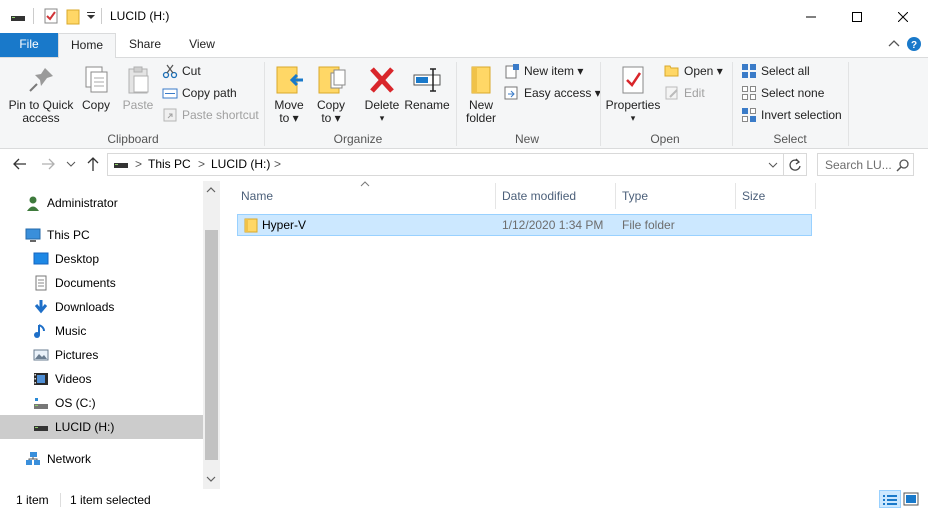 The image size is (928, 509). Describe the element at coordinates (91, 16) in the screenshot. I see `customize-quick-access-icon` at that location.